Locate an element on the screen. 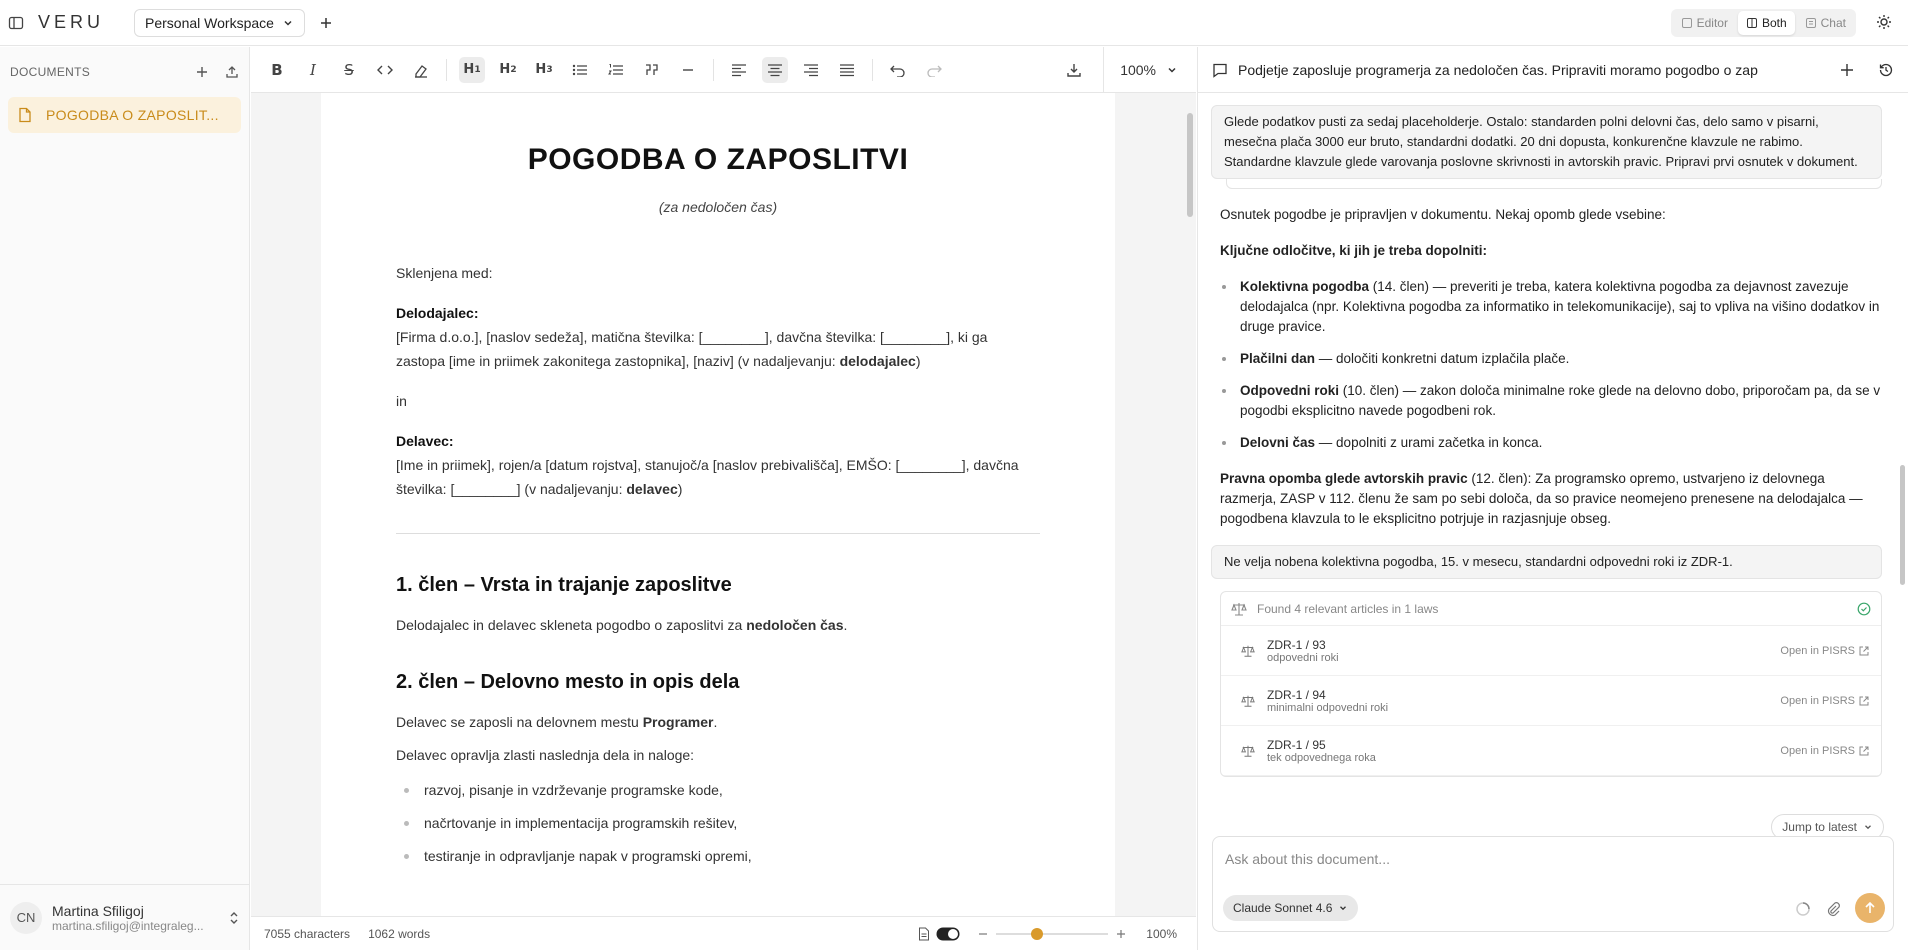 The image size is (1908, 950). view-both-button: Both is located at coordinates (1766, 23).